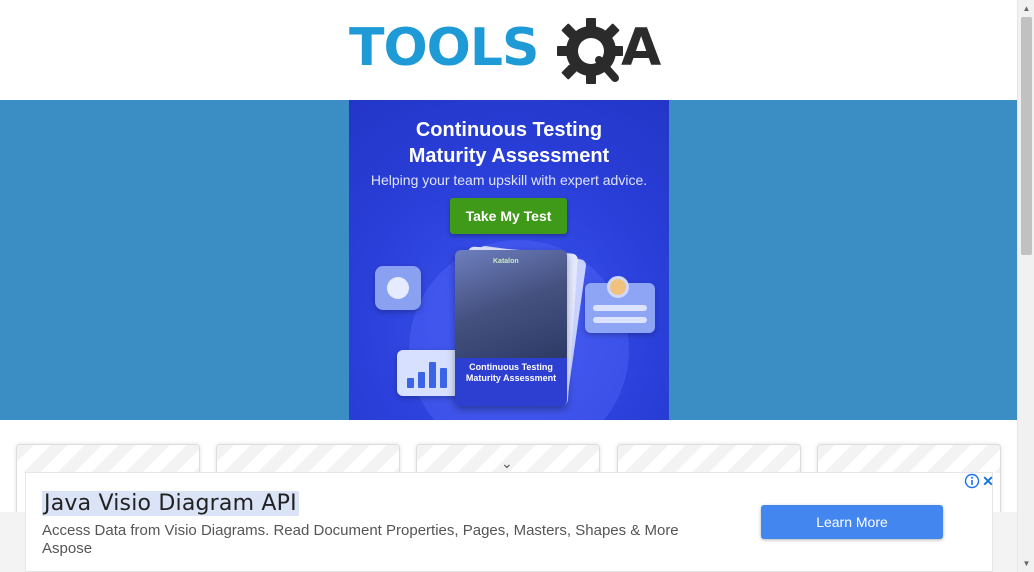  Describe the element at coordinates (511, 367) in the screenshot. I see `ad-card-title-line1: Continuous Testing` at that location.